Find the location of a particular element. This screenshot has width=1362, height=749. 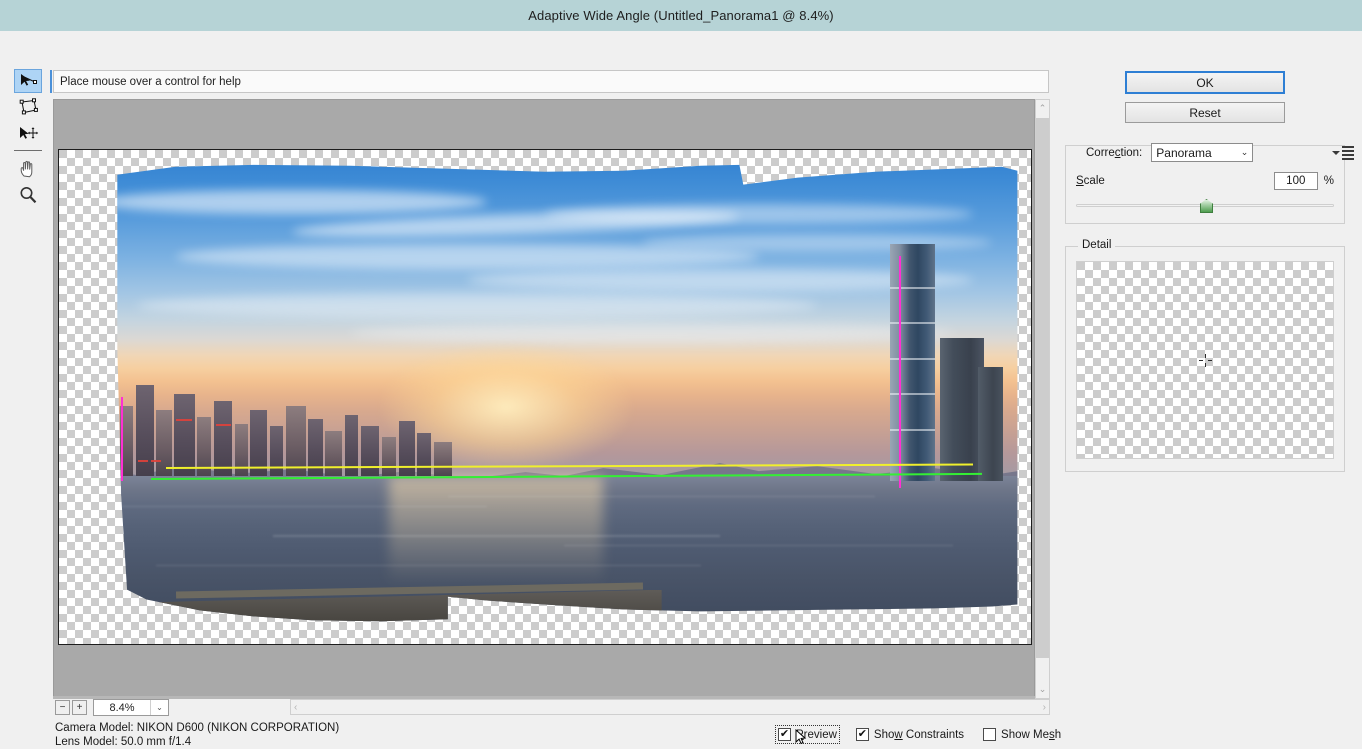

constraint-icon is located at coordinates (28, 81).